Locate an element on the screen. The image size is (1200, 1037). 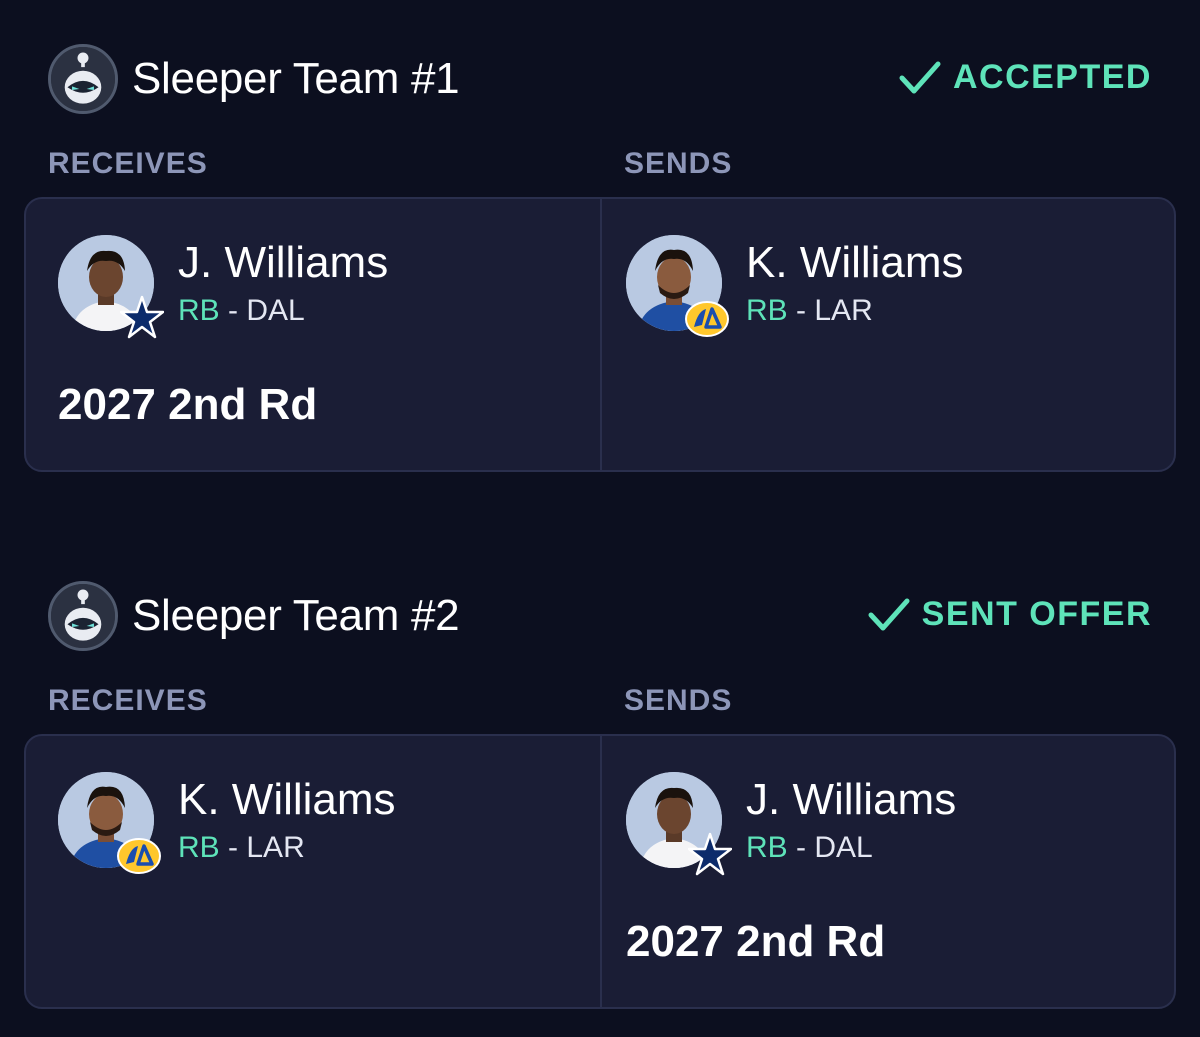
trade-status: ACCEPTED is located at coordinates (1025, 77).